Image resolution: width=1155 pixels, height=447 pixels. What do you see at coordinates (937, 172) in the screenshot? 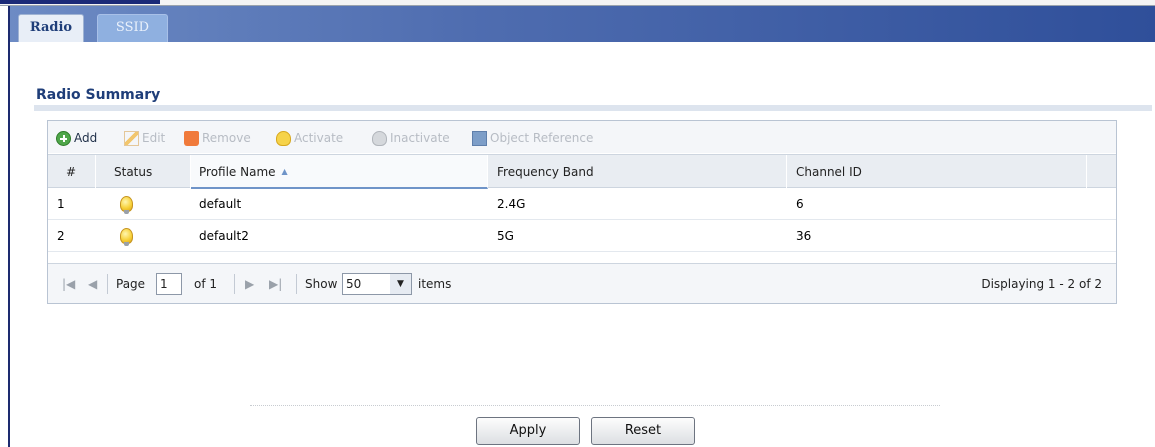
I see `column-header-channel-id: Channel ID` at bounding box center [937, 172].